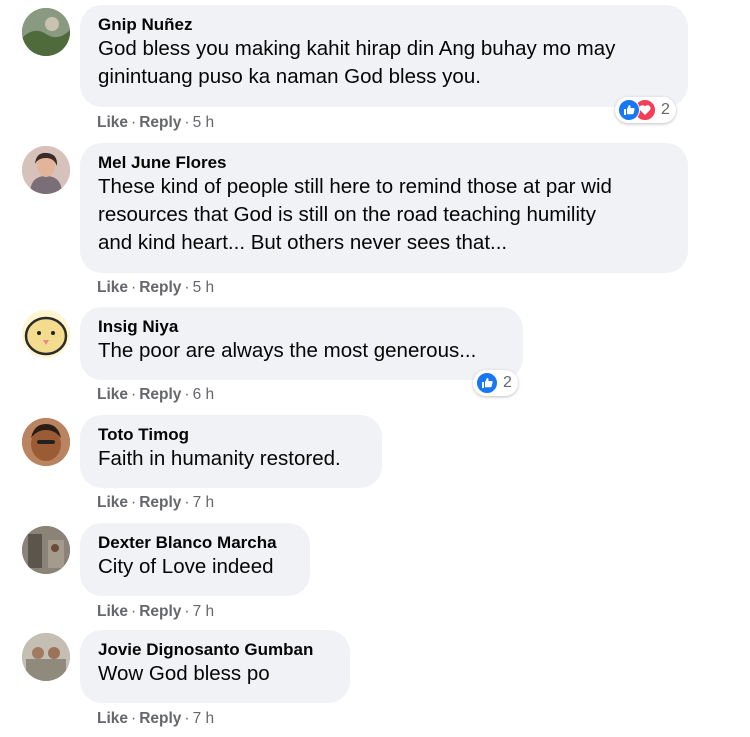 This screenshot has height=737, width=750. I want to click on comment-author: Dexter Blanco Marcha, so click(195, 543).